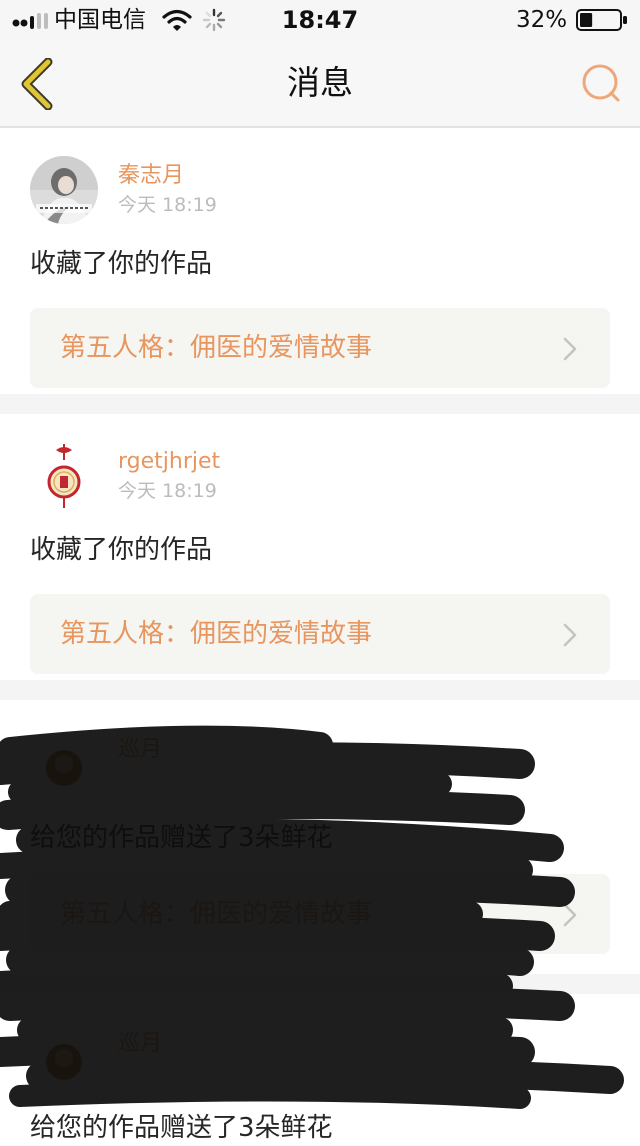  Describe the element at coordinates (542, 20) in the screenshot. I see `battery-percentage: 32%` at that location.